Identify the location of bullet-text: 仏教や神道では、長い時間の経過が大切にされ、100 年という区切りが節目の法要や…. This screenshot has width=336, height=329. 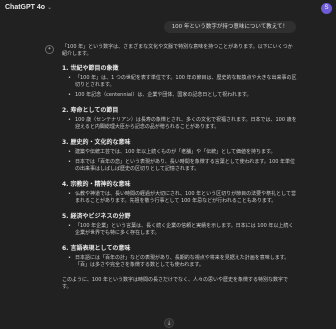
(185, 197).